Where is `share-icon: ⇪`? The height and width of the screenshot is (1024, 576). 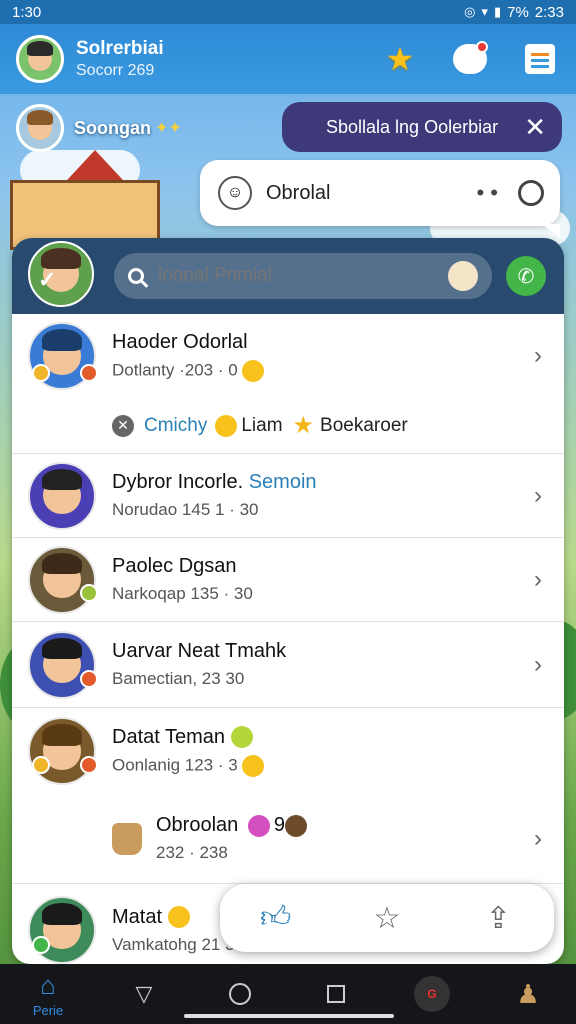 share-icon: ⇪ is located at coordinates (498, 918).